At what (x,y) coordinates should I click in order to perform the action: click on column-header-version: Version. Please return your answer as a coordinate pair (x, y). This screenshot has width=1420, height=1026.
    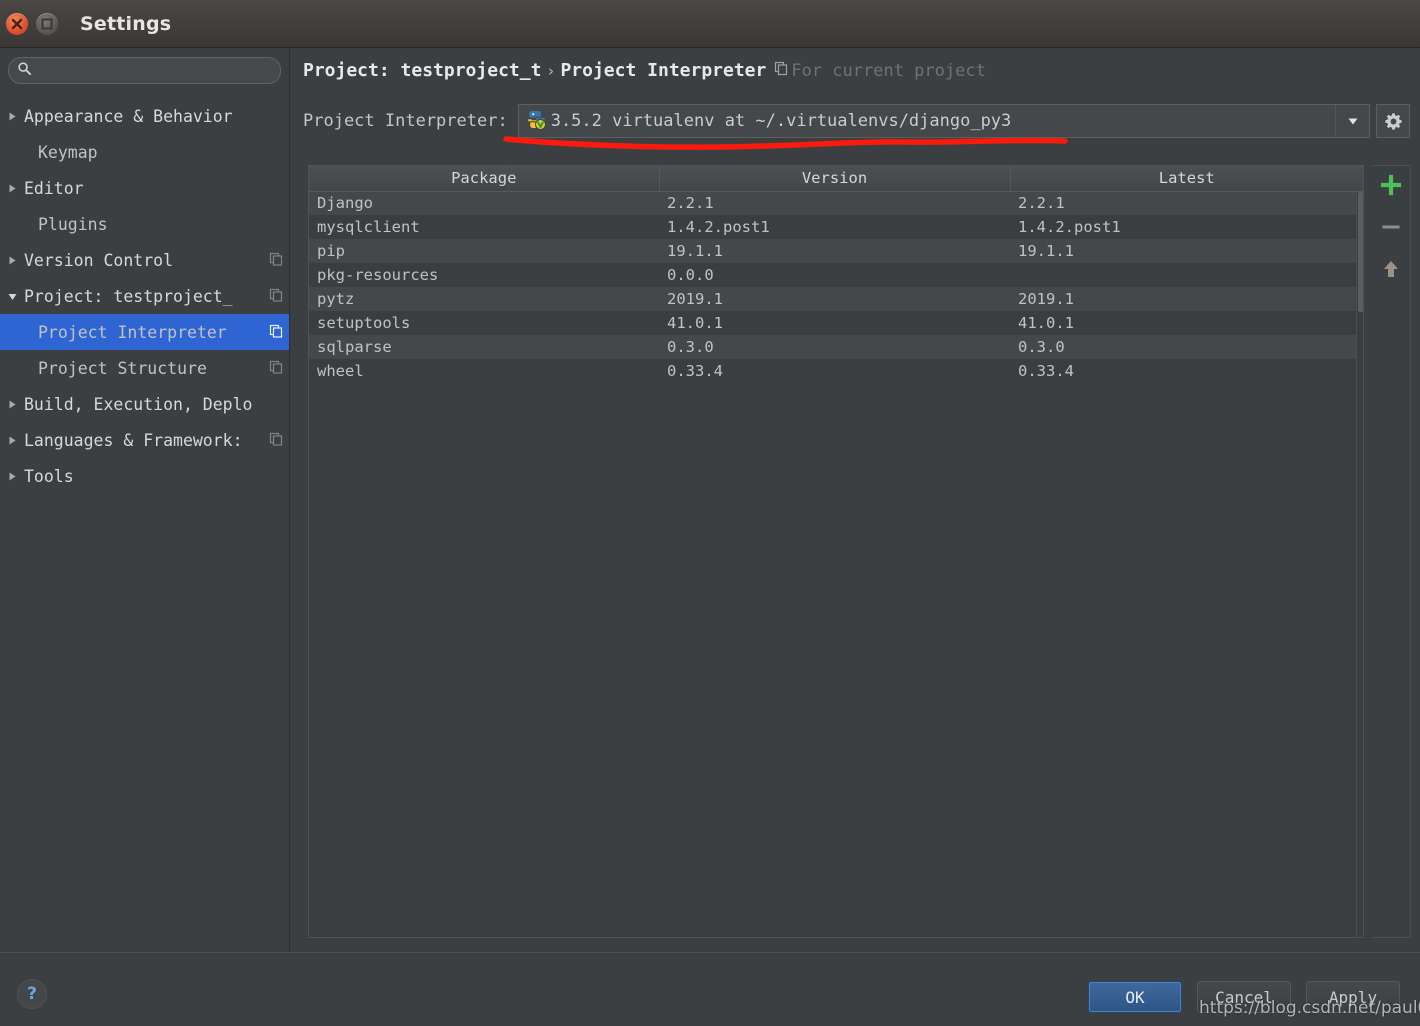
    Looking at the image, I should click on (835, 179).